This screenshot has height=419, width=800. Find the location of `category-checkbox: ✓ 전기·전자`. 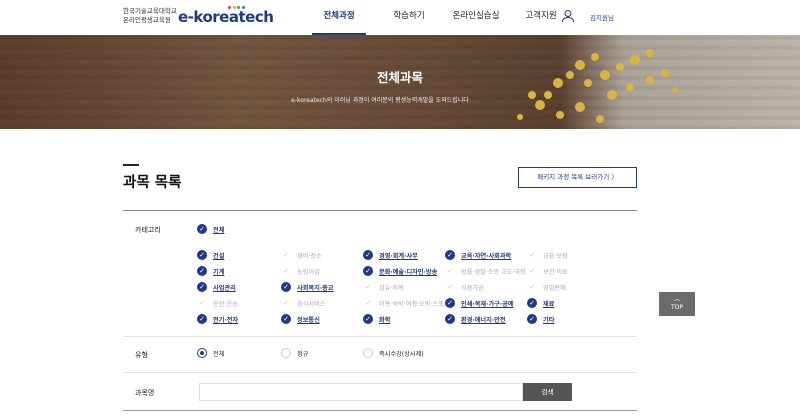

category-checkbox: ✓ 전기·전자 is located at coordinates (217, 319).